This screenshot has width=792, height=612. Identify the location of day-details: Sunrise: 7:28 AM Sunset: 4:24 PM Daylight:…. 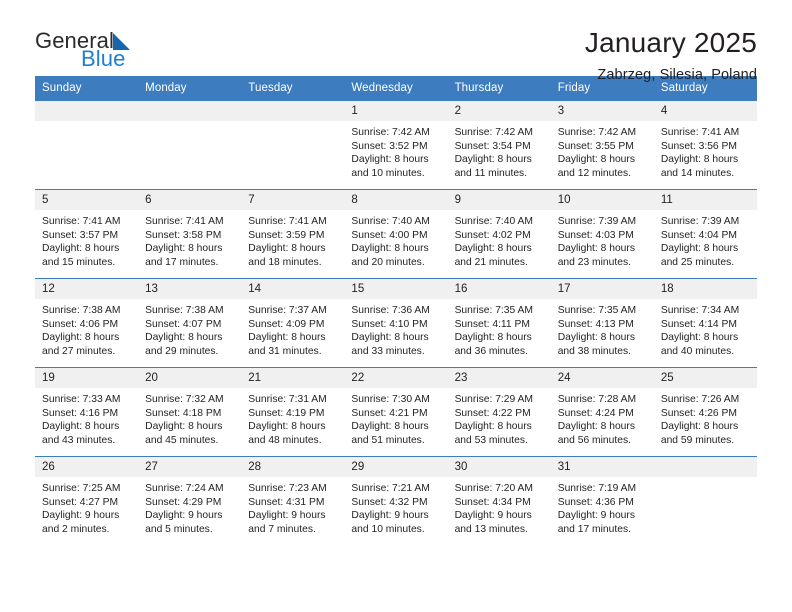
(602, 417).